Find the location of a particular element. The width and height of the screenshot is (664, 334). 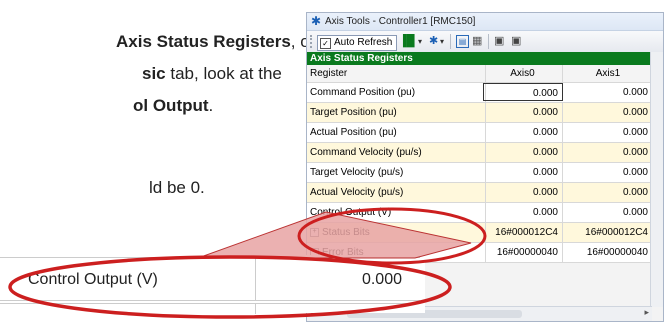

toolbar: ✓ Auto Refresh ▐█ ▾ ✱ ▾ ▤ ▦ ▣ ▣ is located at coordinates (485, 42).